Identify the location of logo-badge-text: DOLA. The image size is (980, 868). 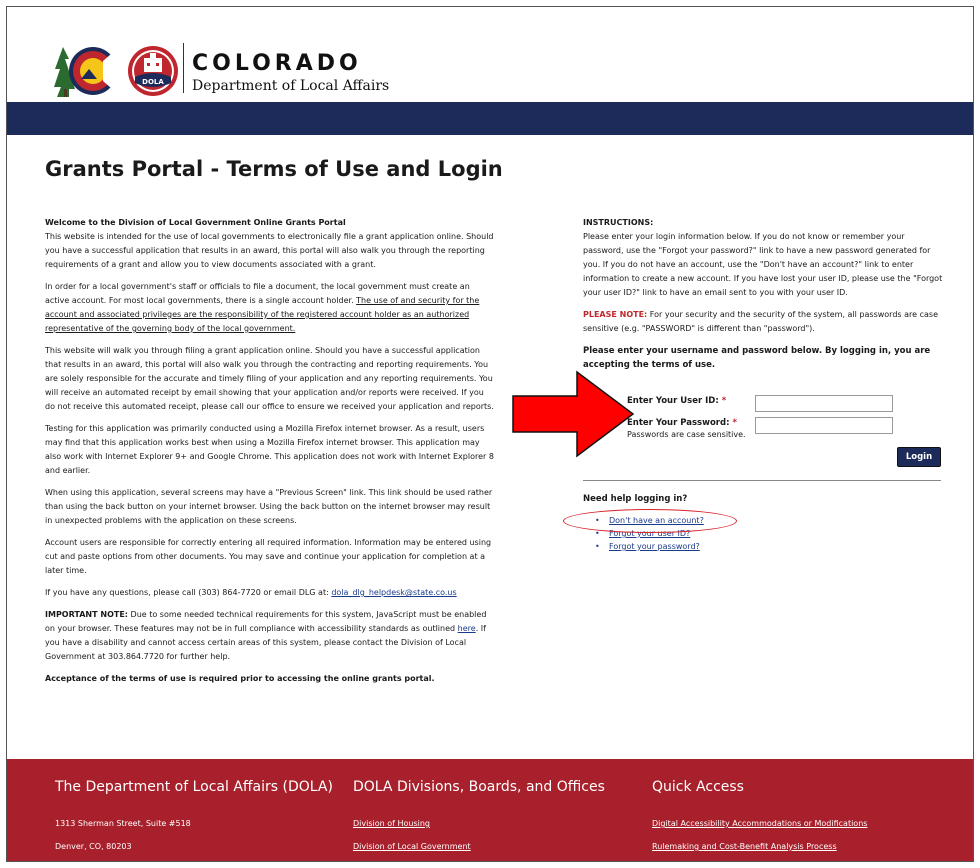
(153, 82).